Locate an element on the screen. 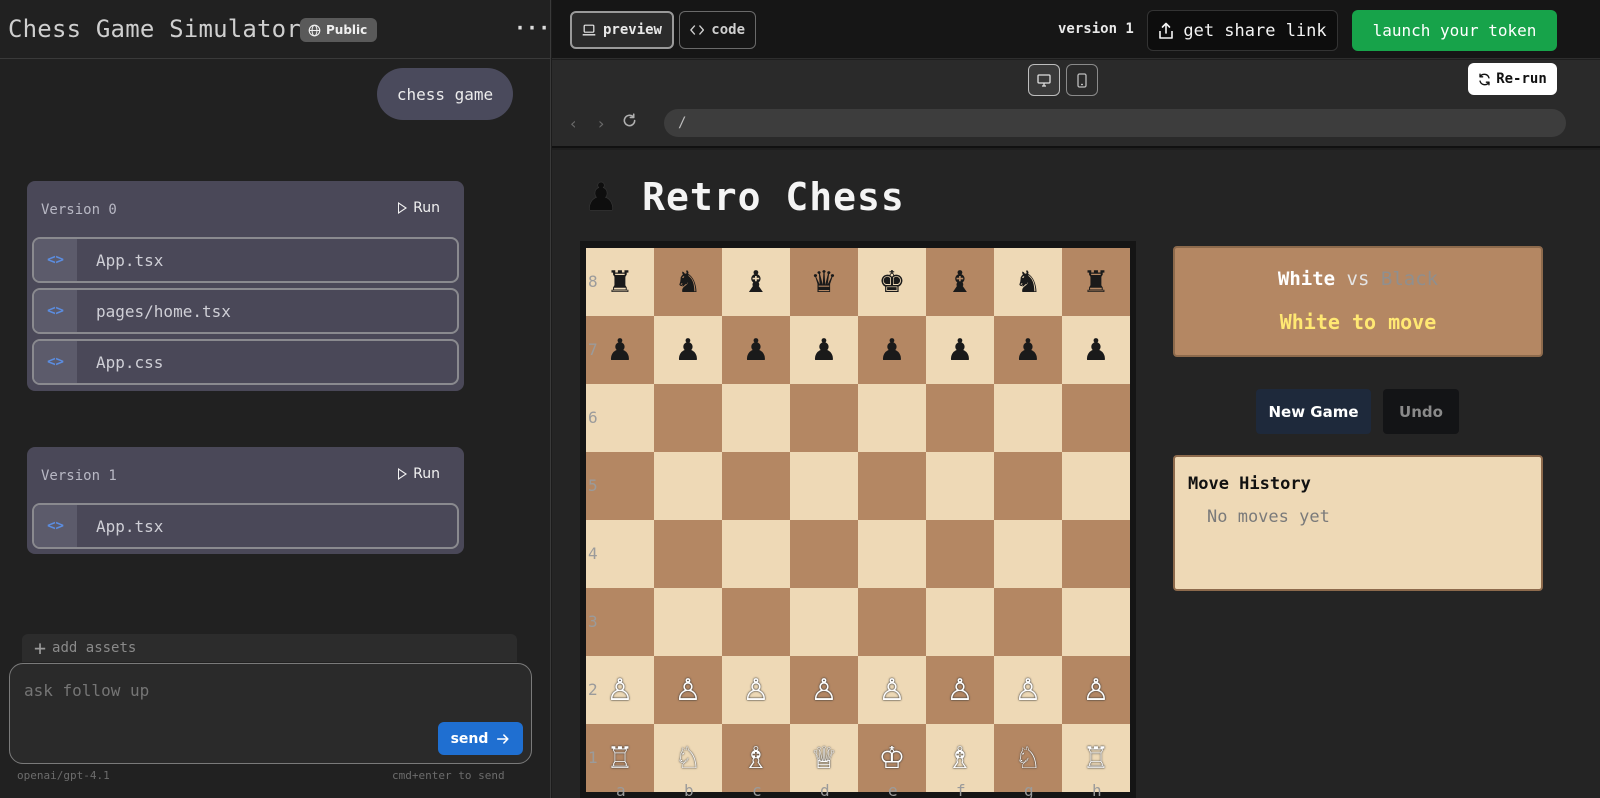 This screenshot has height=798, width=1600. black-queen-icon: ♛ is located at coordinates (824, 282).